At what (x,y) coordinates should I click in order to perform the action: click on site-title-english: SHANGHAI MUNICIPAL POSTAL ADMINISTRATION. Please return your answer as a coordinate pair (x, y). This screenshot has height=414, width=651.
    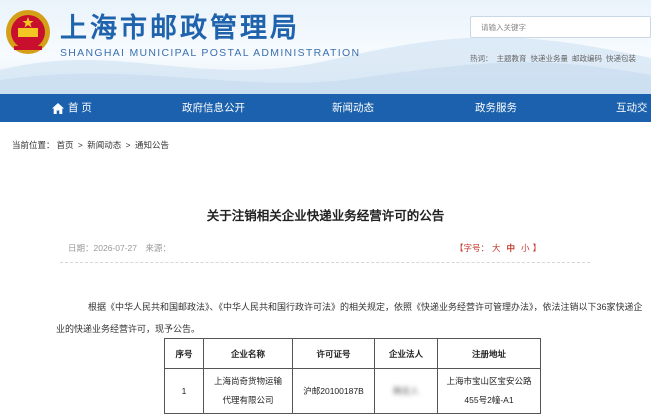
    Looking at the image, I should click on (210, 53).